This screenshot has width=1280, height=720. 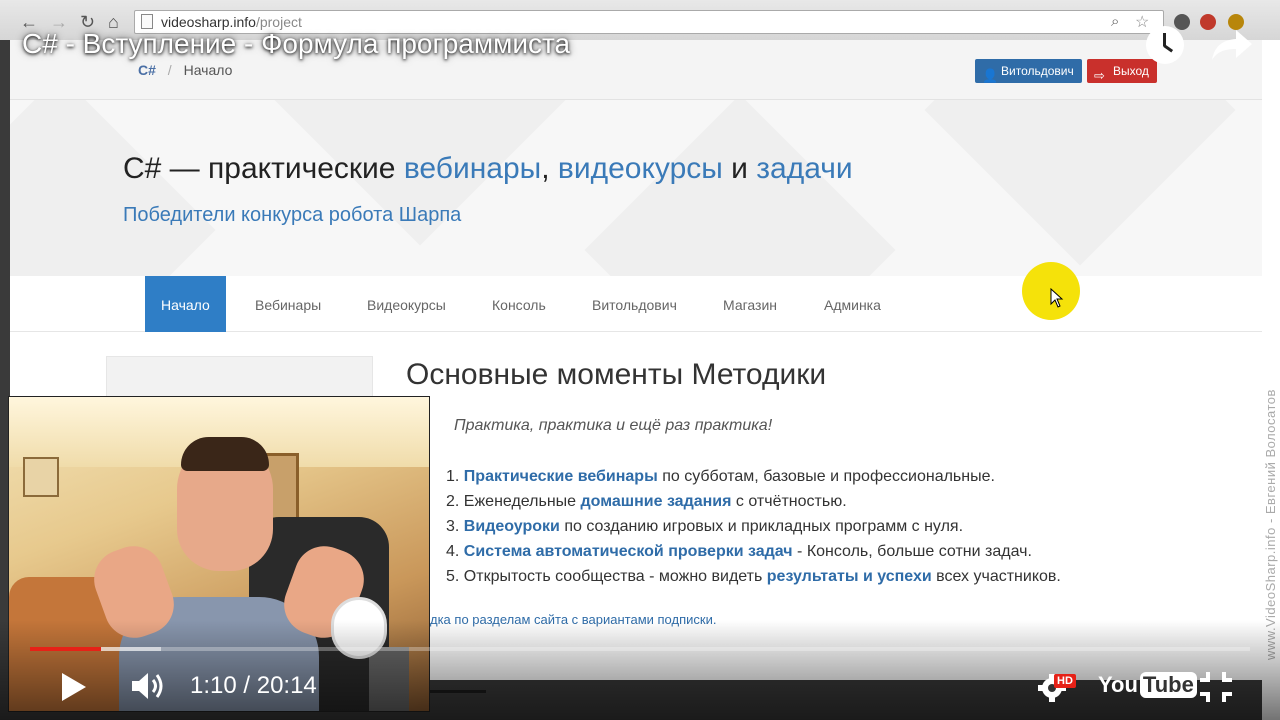 What do you see at coordinates (472, 168) in the screenshot?
I see `webinars-link: вебинары` at bounding box center [472, 168].